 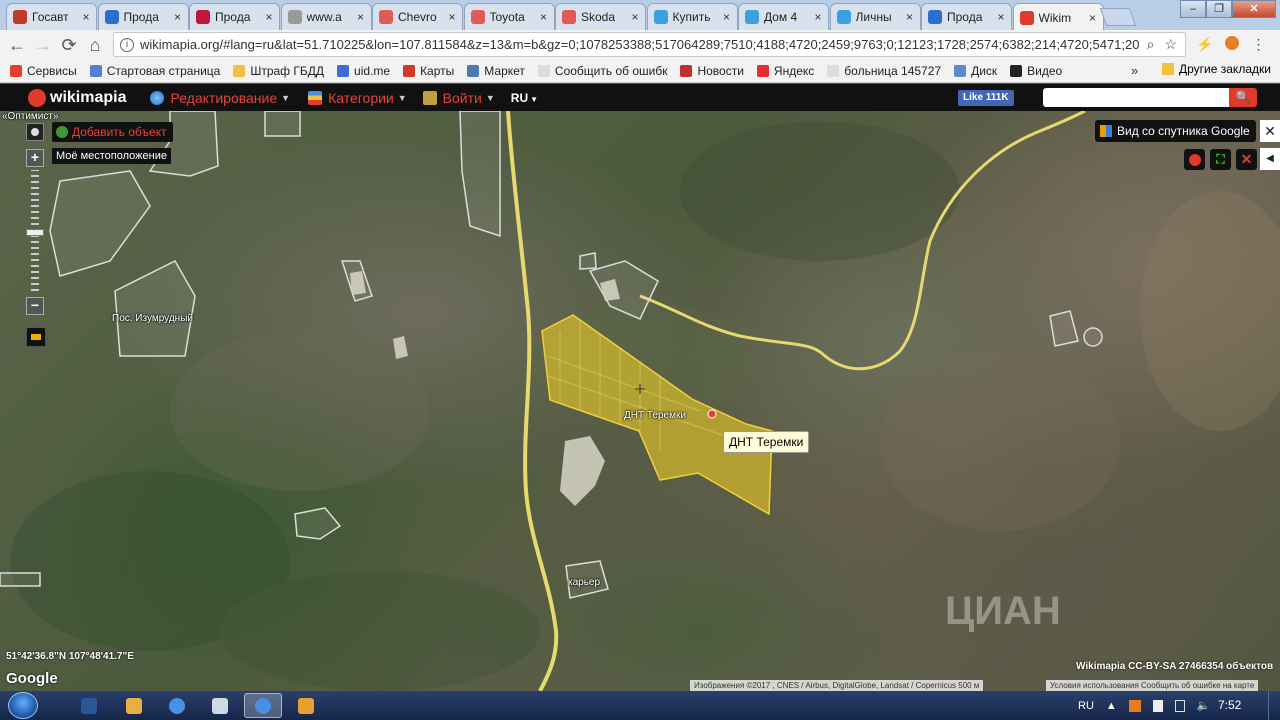 What do you see at coordinates (1175, 131) in the screenshot?
I see `satellite-view-toggle: Вид со спутника Google` at bounding box center [1175, 131].